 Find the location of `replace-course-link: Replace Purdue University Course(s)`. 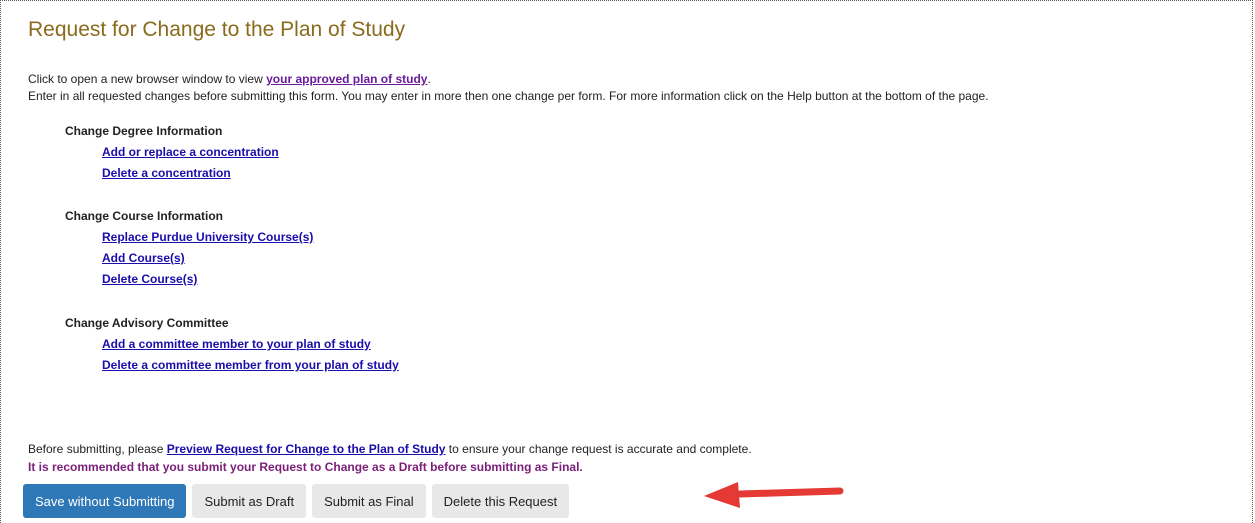

replace-course-link: Replace Purdue University Course(s) is located at coordinates (207, 237).